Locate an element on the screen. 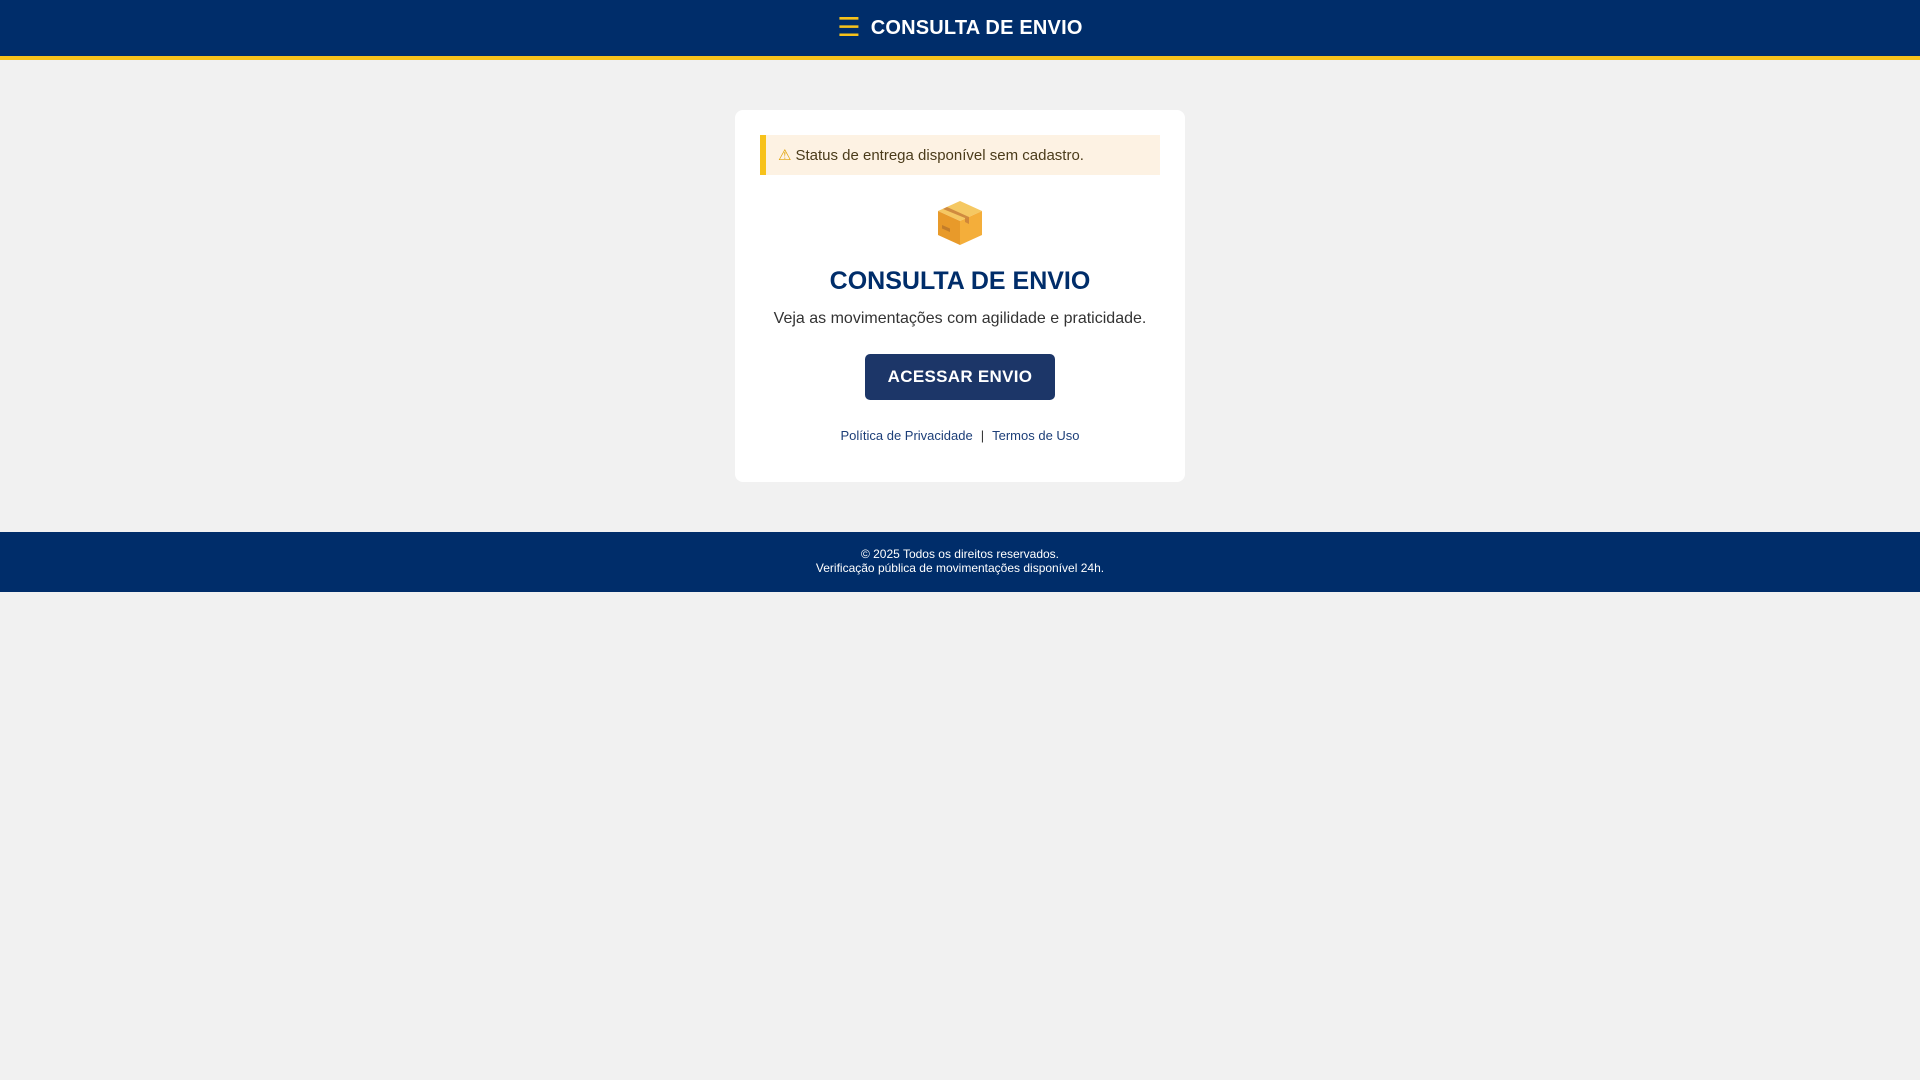 Image resolution: width=1920 pixels, height=1080 pixels. warning-icon: ⚠ is located at coordinates (785, 155).